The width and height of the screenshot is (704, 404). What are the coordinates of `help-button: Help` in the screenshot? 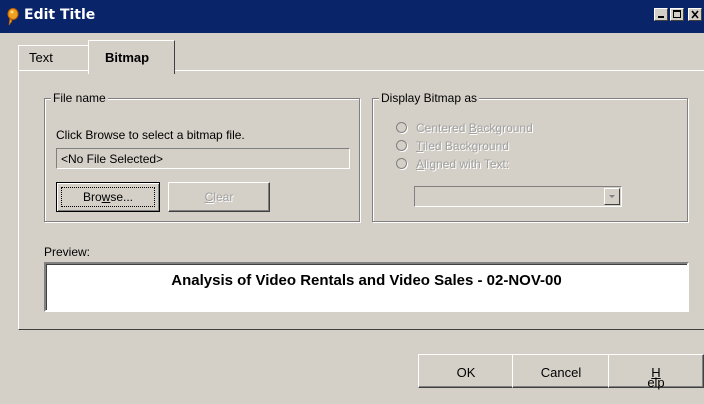 It's located at (656, 372).